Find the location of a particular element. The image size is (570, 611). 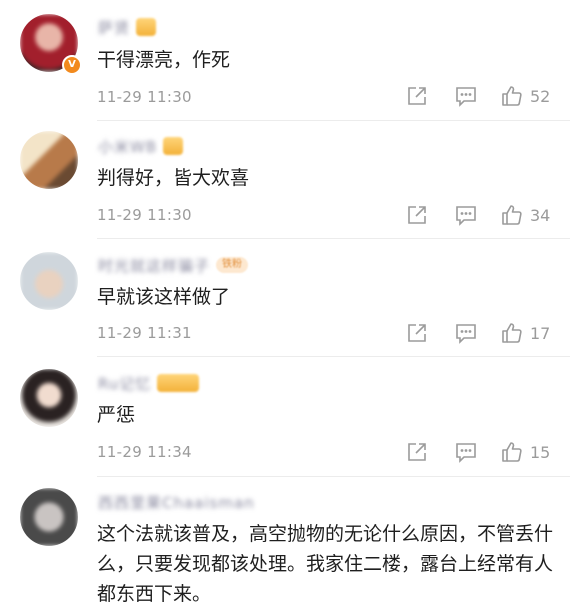

username: 西西里果Chaaisman is located at coordinates (176, 502).